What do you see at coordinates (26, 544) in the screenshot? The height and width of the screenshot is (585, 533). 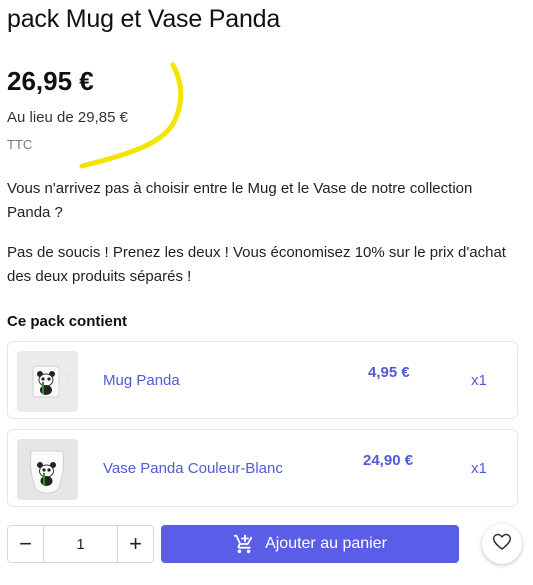 I see `decrease-quantity-button: −` at bounding box center [26, 544].